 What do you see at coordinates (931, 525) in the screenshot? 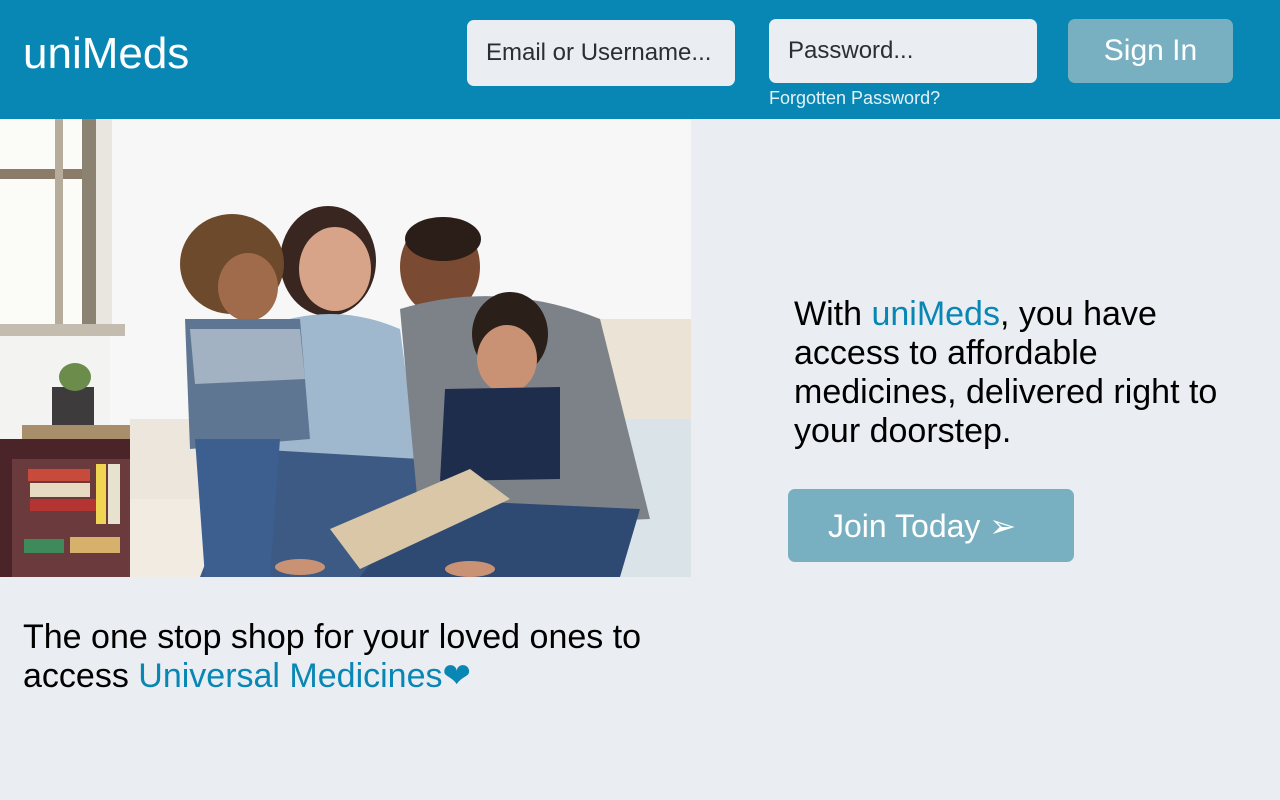
I see `join-today-button: Join Today ➢` at bounding box center [931, 525].